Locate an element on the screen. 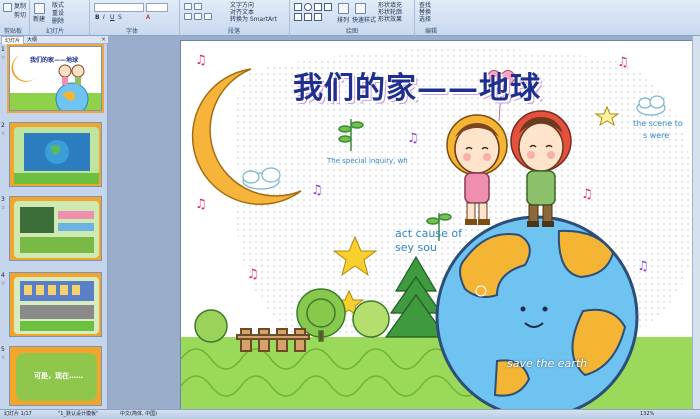  triangle-shape-icon is located at coordinates (298, 17).